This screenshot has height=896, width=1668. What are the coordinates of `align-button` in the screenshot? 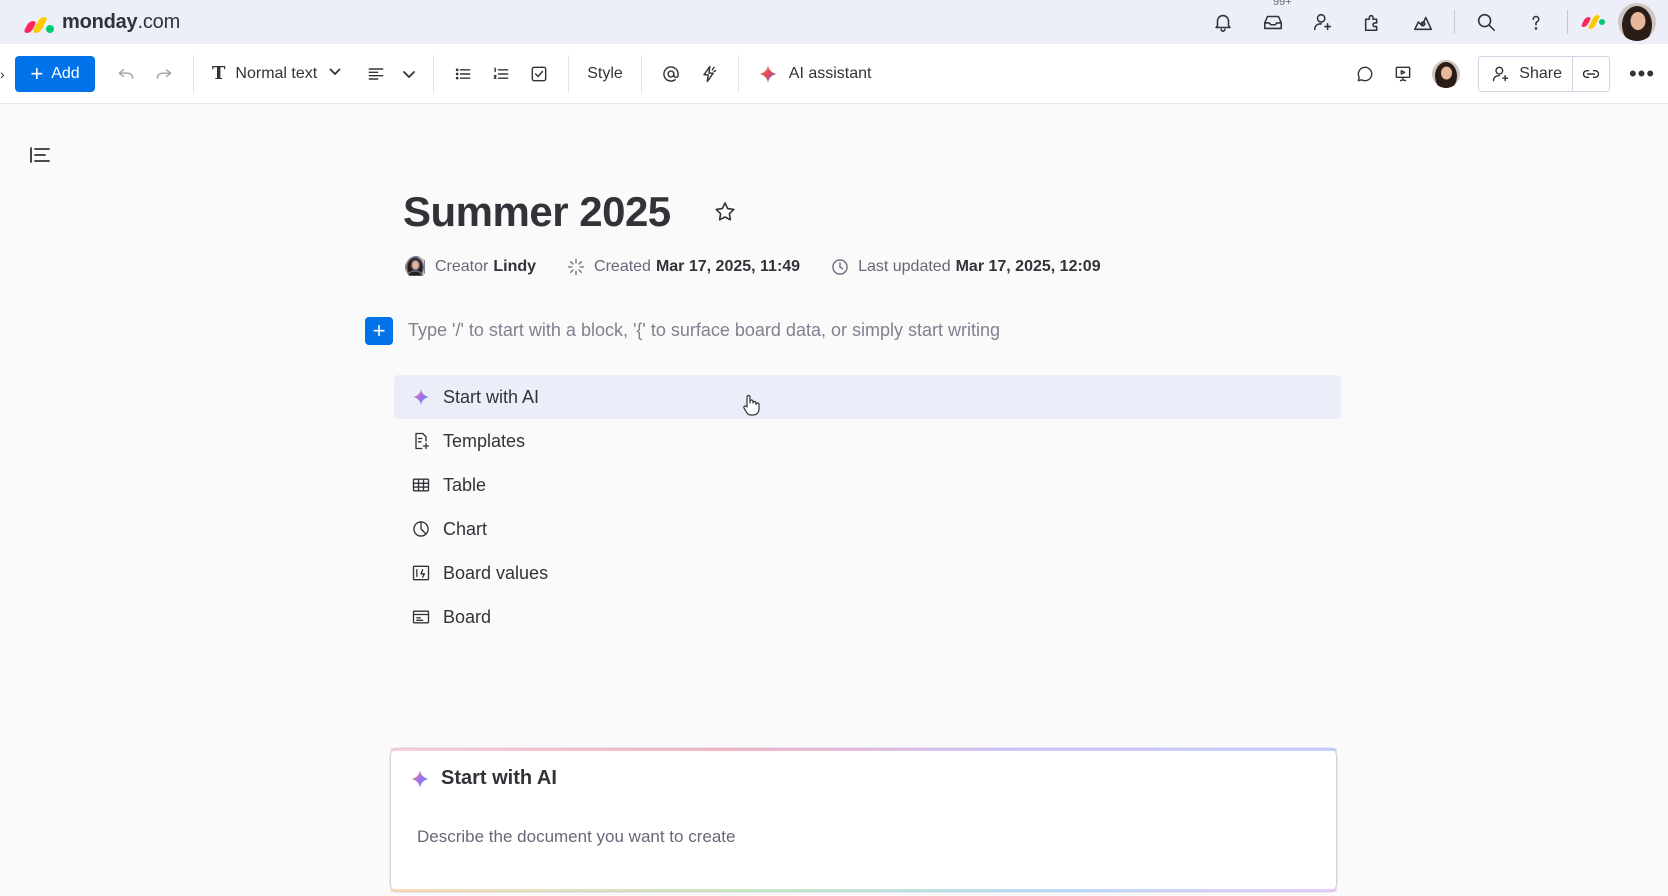 It's located at (376, 74).